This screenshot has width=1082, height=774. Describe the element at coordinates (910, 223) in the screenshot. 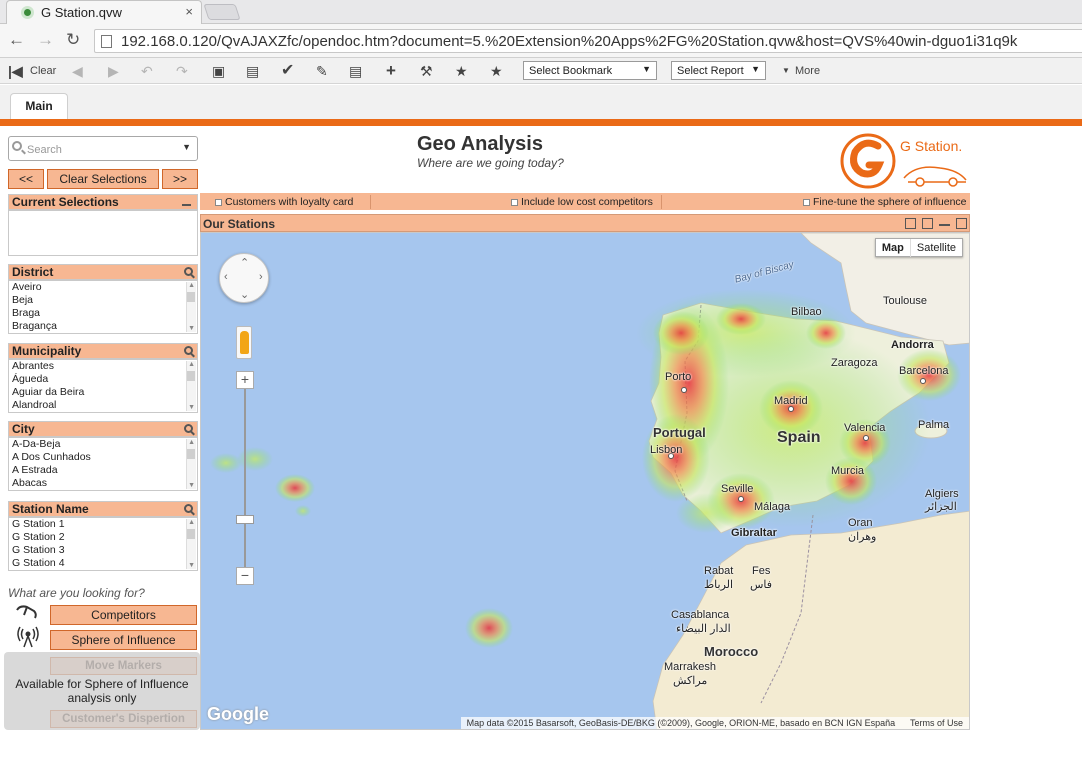

I see `print-icon` at that location.